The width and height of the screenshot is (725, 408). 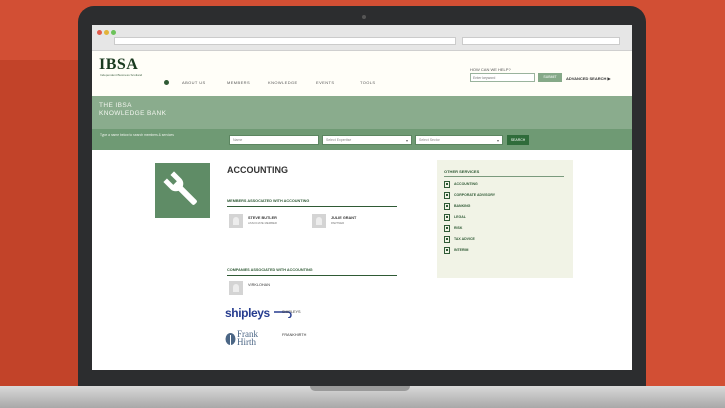 What do you see at coordinates (458, 228) in the screenshot?
I see `service-label: RISK` at bounding box center [458, 228].